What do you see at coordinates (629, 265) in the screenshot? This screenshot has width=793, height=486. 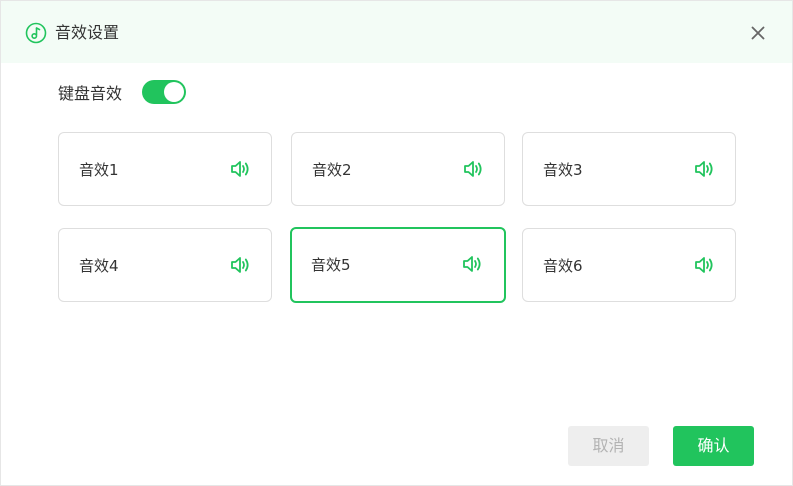 I see `sound-card-6: 音效6` at bounding box center [629, 265].